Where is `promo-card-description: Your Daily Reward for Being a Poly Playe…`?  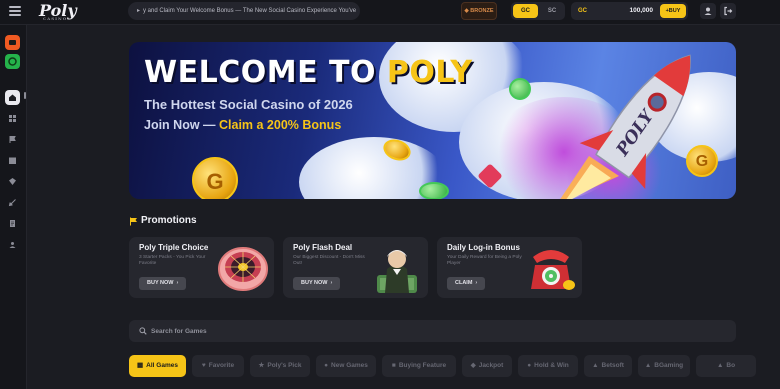 promo-card-description: Your Daily Reward for Being a Poly Playe… is located at coordinates (484, 261).